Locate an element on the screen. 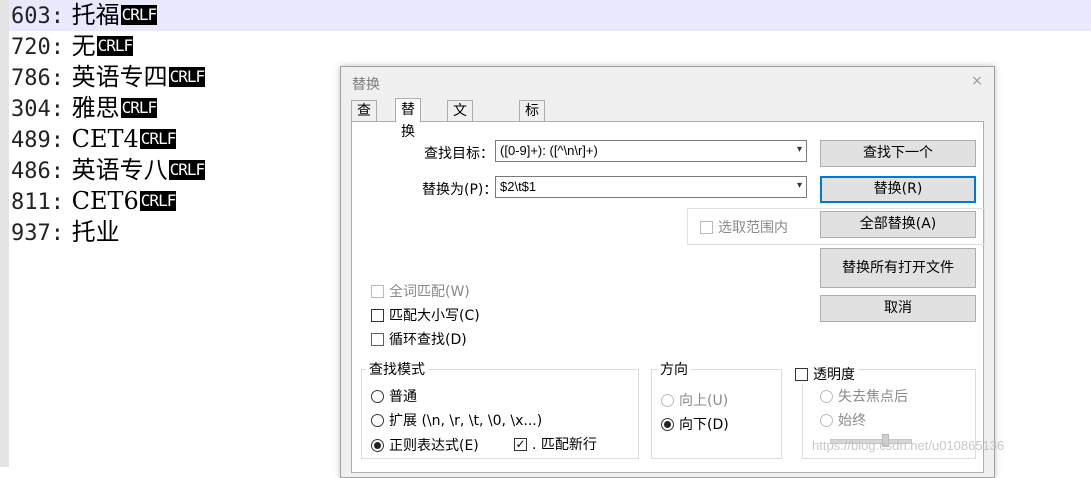  in-selection-checkbox: 选取范围内 is located at coordinates (744, 227).